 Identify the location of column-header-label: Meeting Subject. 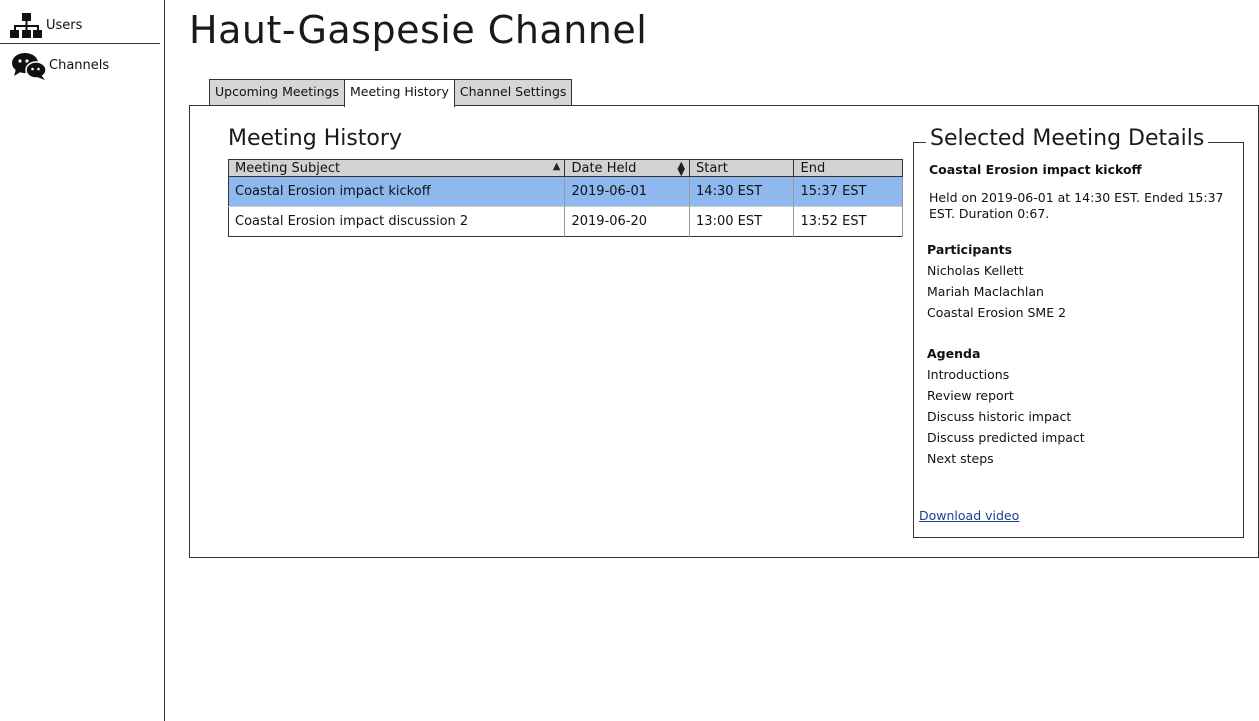
(288, 168).